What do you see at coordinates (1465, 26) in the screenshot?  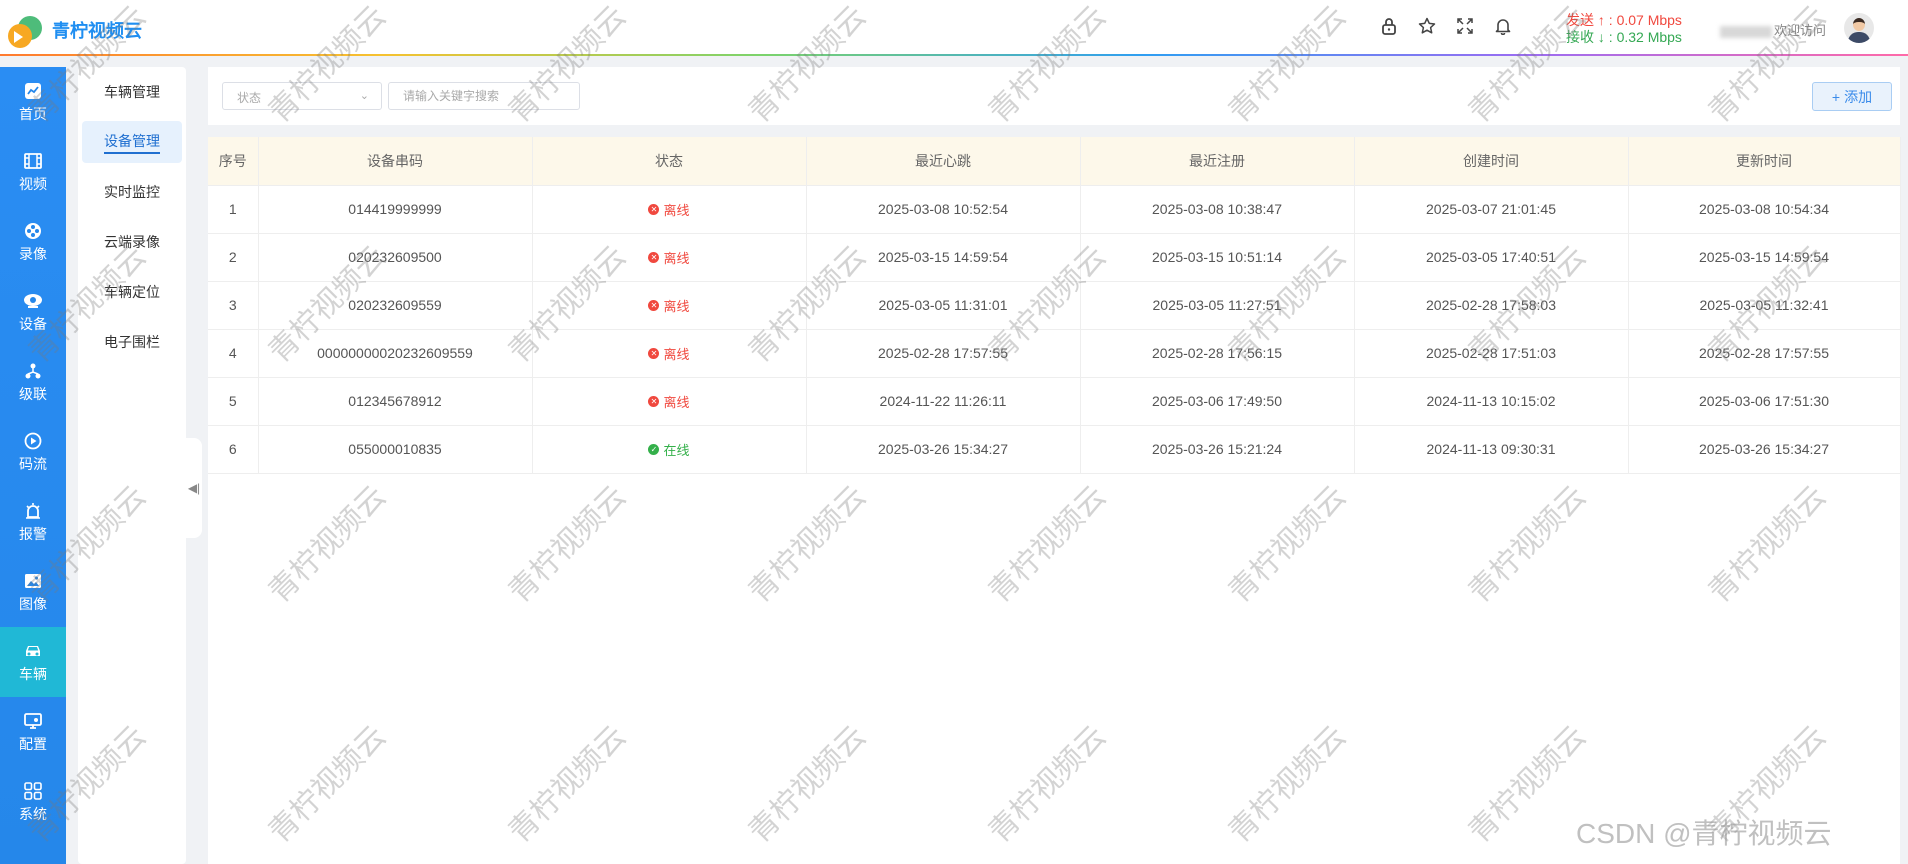 I see `fullscreen-icon` at bounding box center [1465, 26].